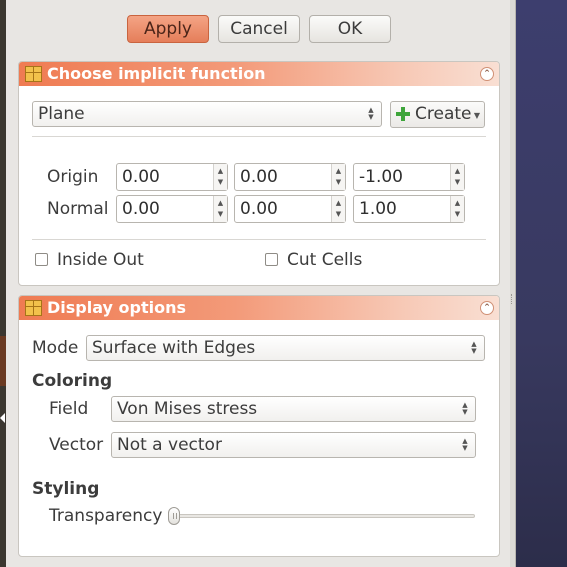 Image resolution: width=567 pixels, height=567 pixels. What do you see at coordinates (259, 308) in the screenshot?
I see `display-options-header: Display options ⌃` at bounding box center [259, 308].